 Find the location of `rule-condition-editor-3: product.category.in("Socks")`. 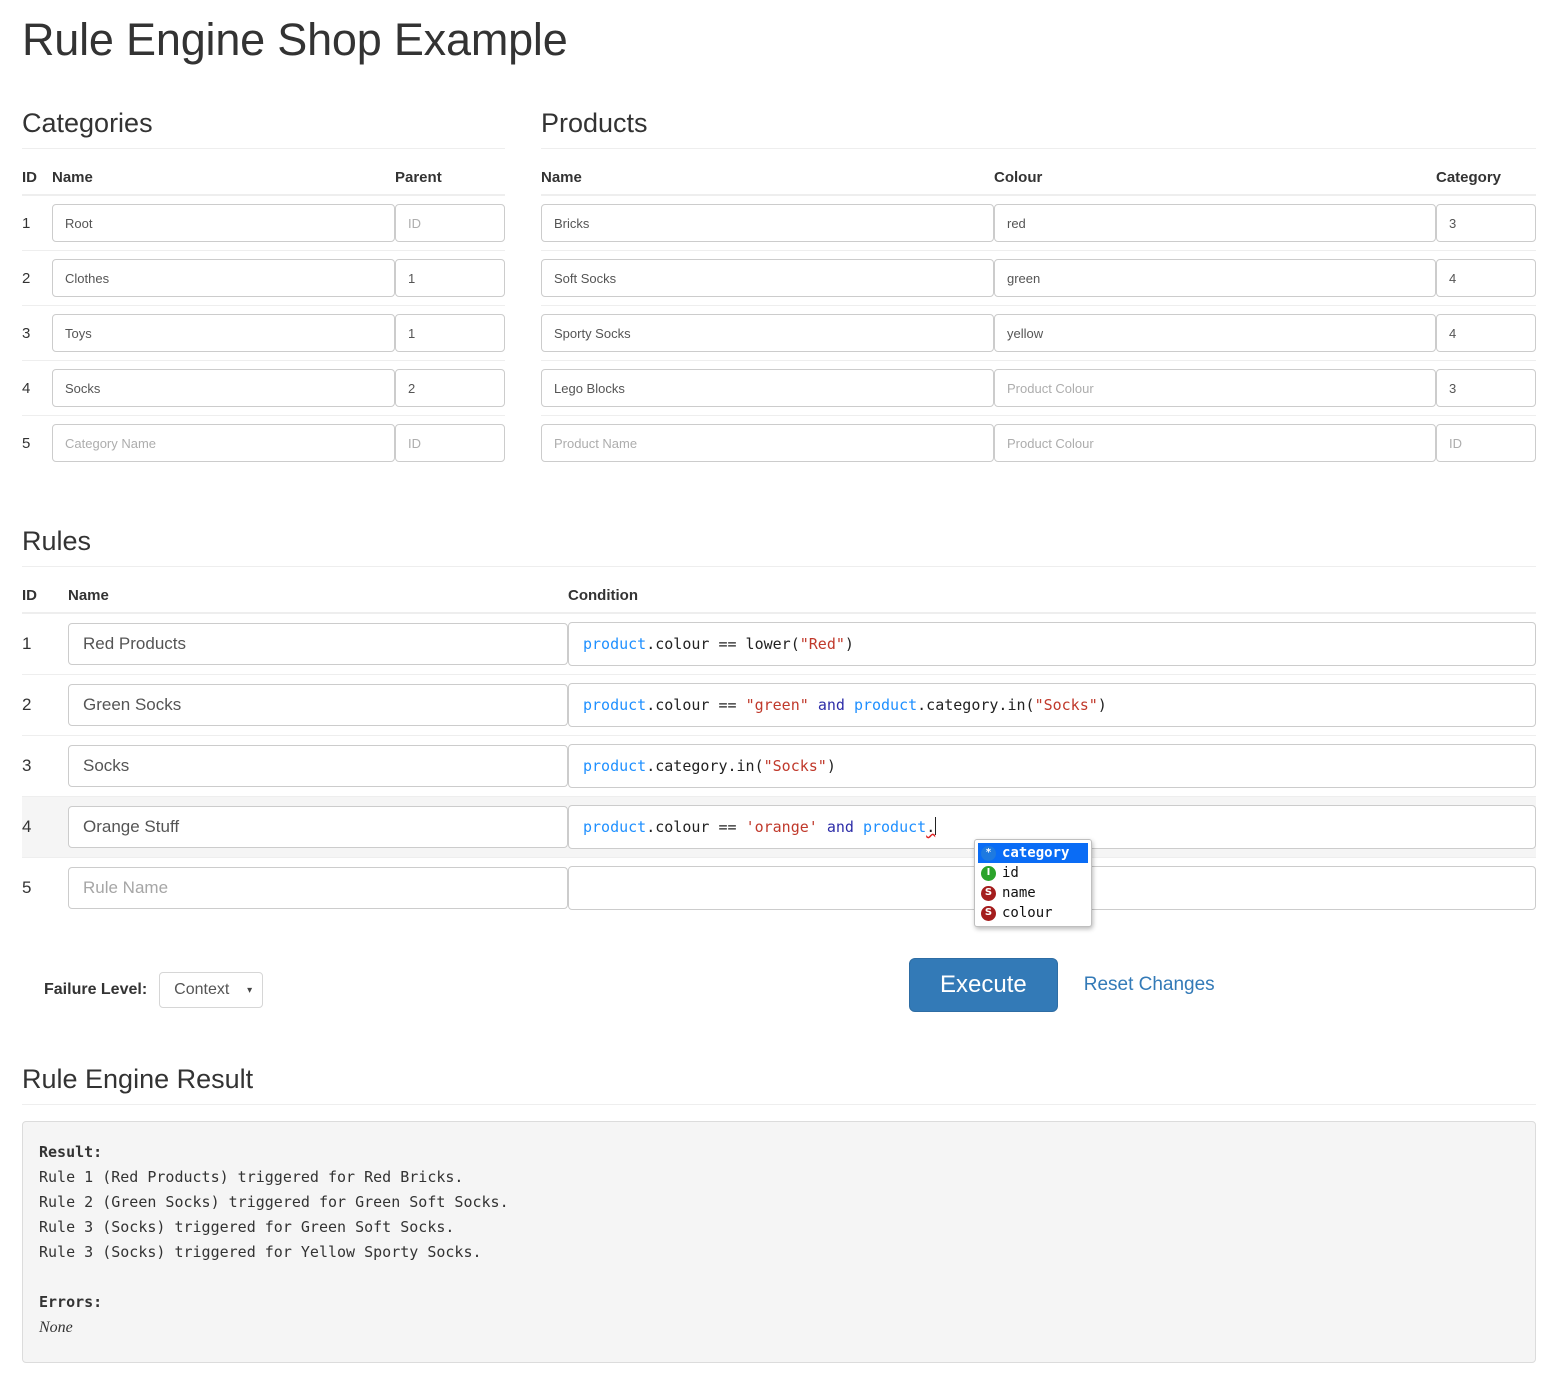

rule-condition-editor-3: product.category.in("Socks") is located at coordinates (1052, 766).